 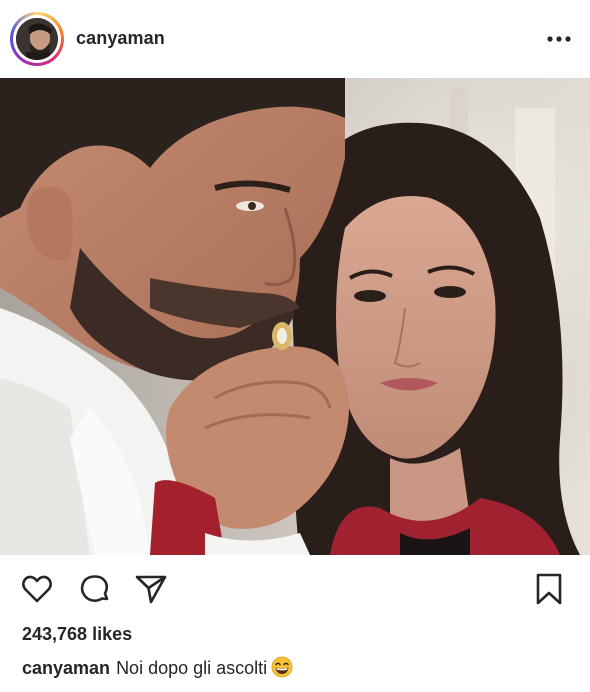 I want to click on share-button, so click(x=151, y=589).